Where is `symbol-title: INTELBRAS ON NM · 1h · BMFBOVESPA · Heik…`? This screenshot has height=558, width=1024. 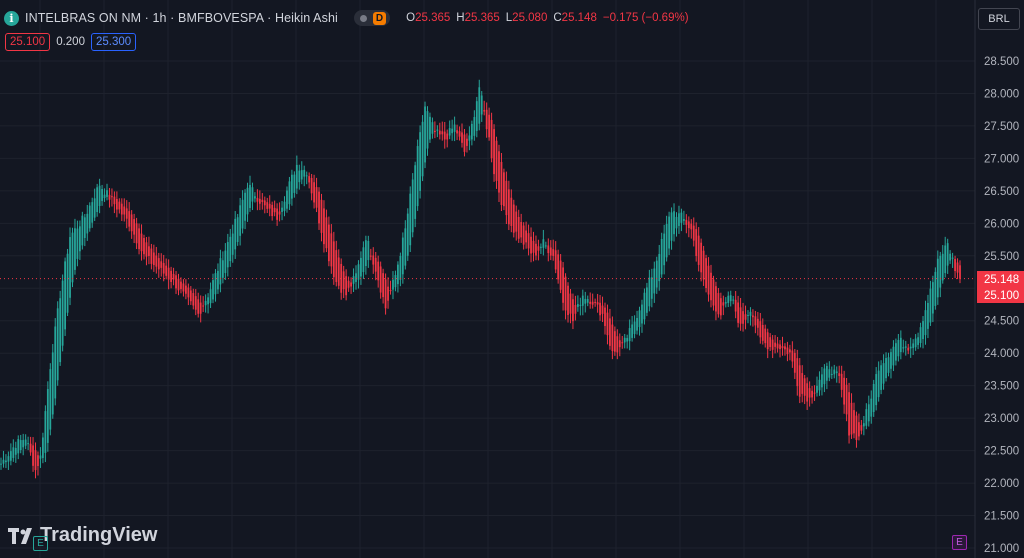
symbol-title: INTELBRAS ON NM · 1h · BMFBOVESPA · Heik… is located at coordinates (181, 18).